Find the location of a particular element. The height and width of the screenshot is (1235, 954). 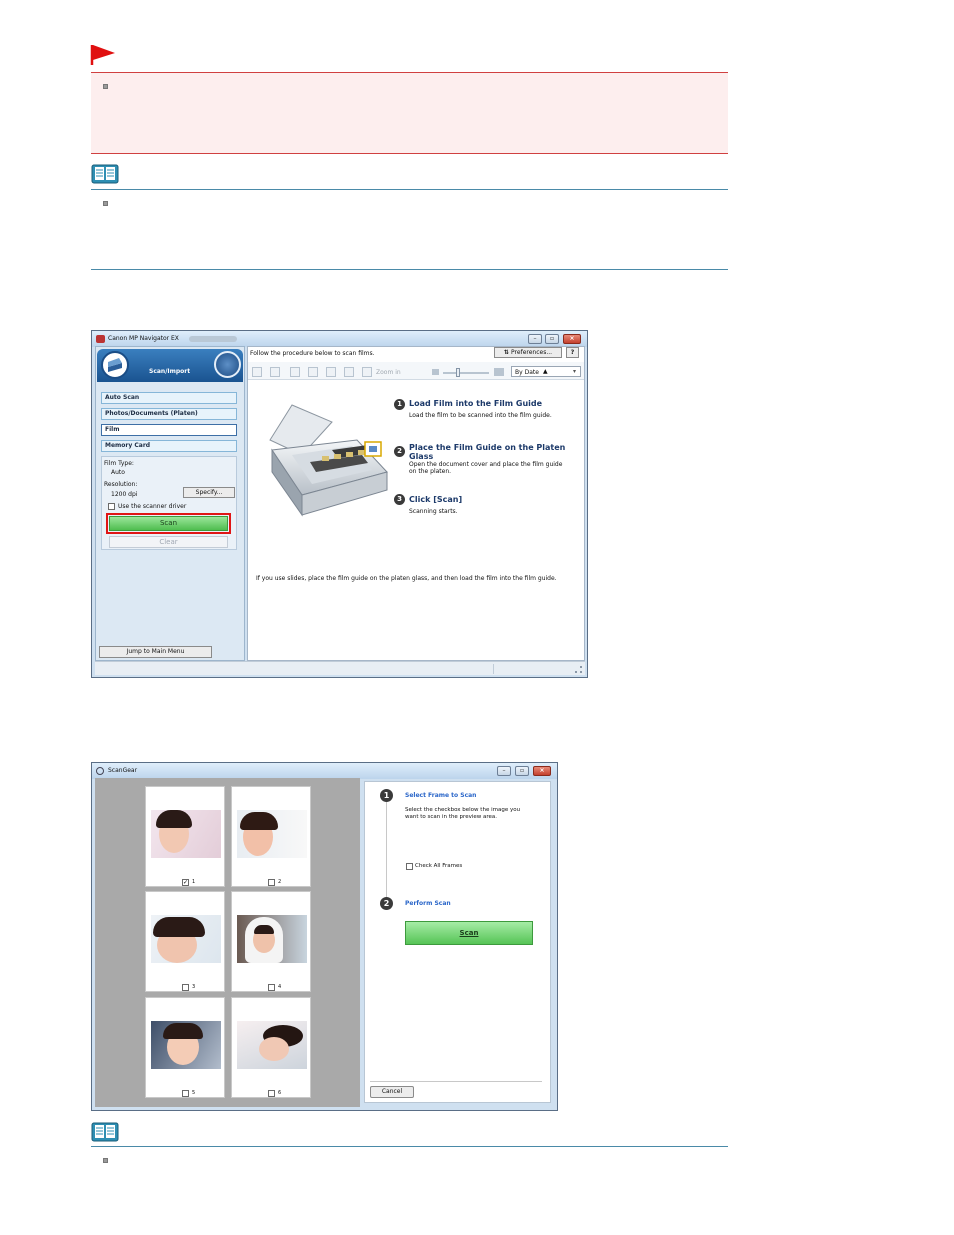

status-bar is located at coordinates (340, 668).